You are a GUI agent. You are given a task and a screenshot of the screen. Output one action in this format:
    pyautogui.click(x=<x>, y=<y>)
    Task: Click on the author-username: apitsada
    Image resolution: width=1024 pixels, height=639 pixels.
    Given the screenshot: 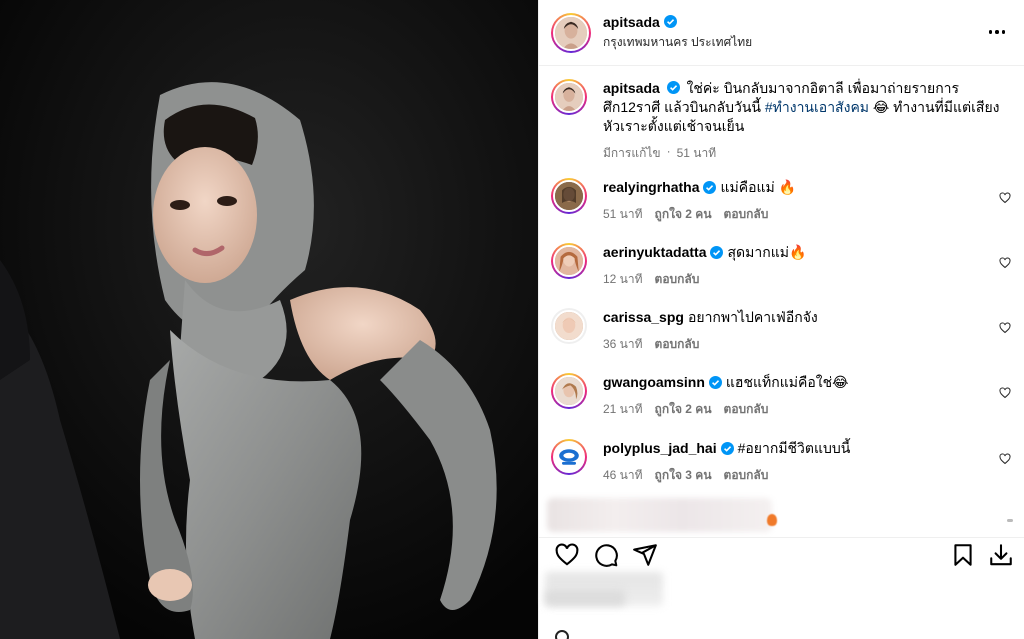 What is the action you would take?
    pyautogui.click(x=631, y=22)
    